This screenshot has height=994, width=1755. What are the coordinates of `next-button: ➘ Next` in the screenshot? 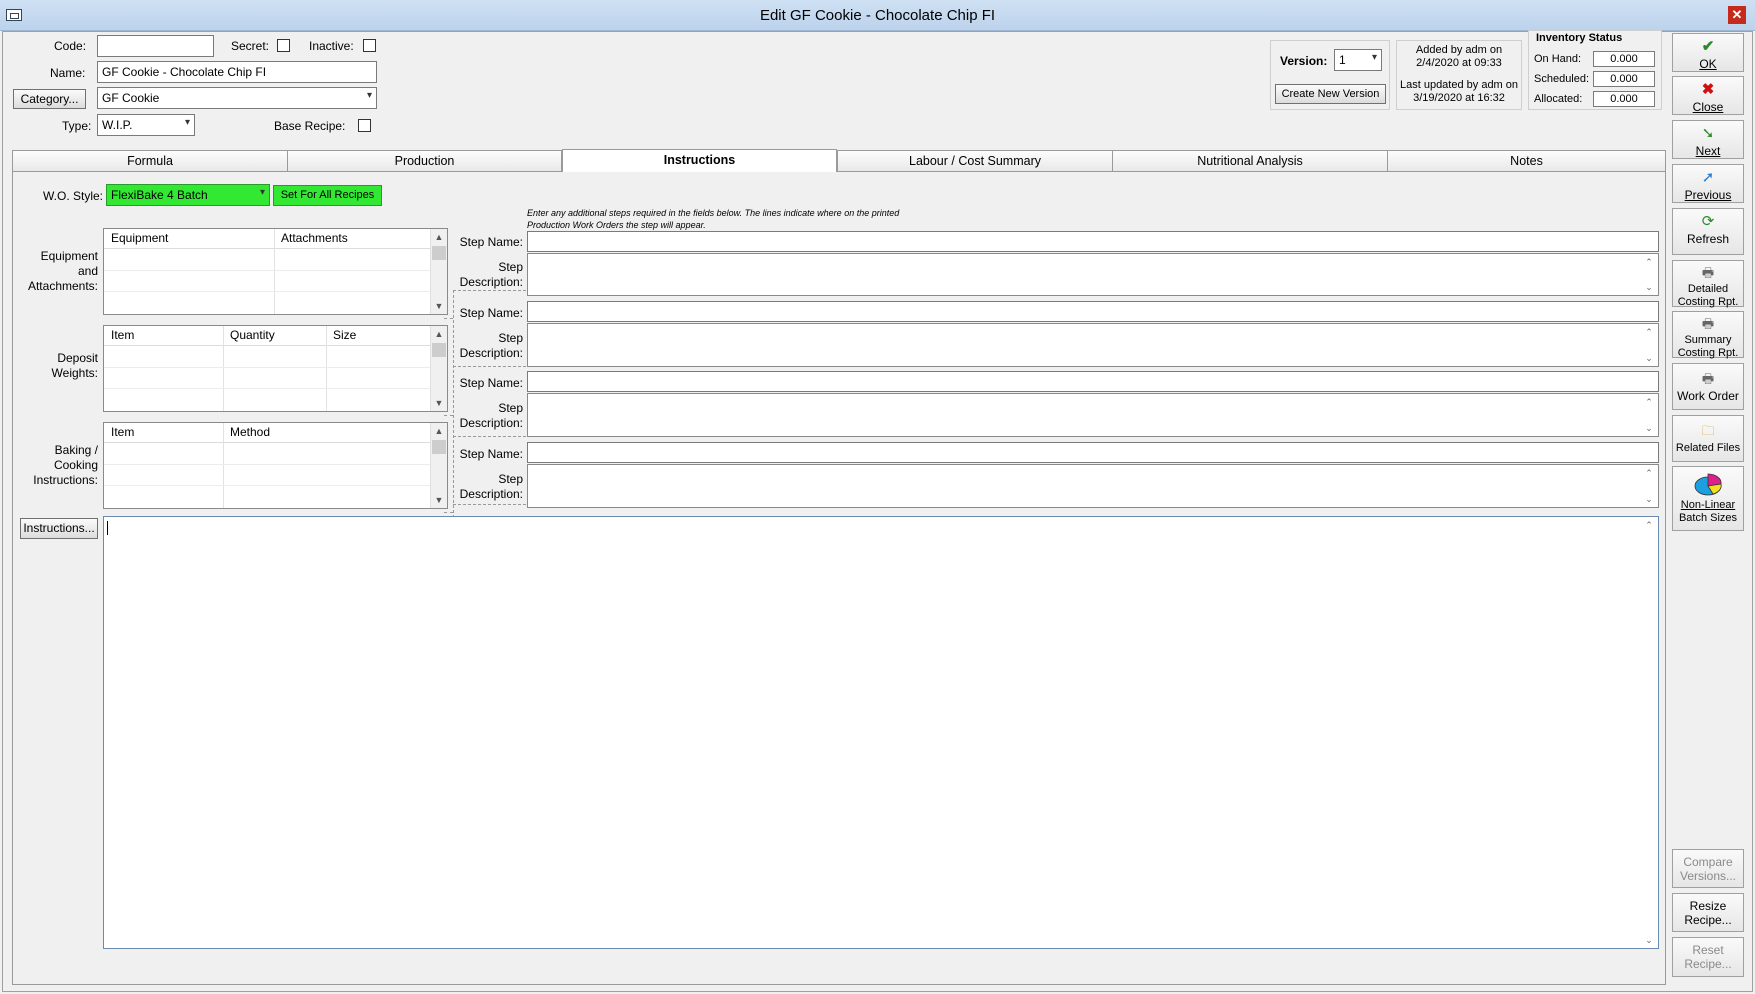 It's located at (1708, 139).